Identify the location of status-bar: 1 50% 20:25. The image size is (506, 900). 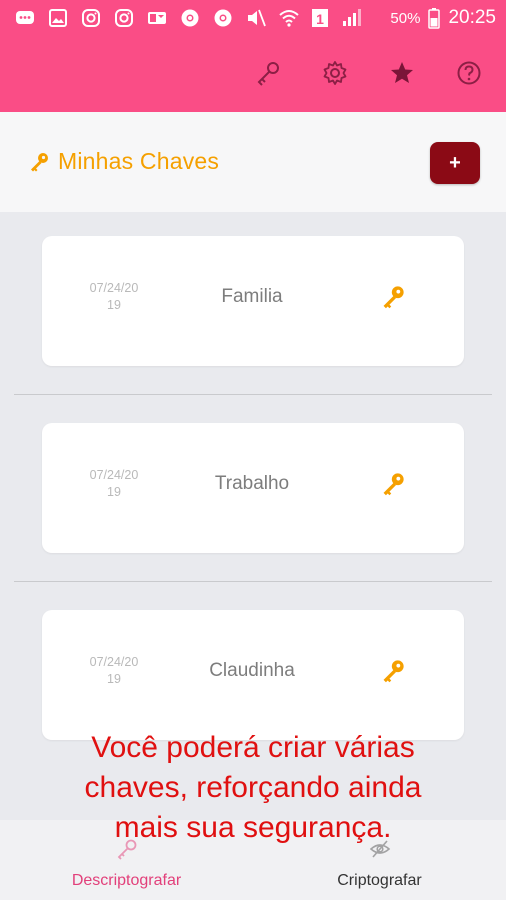
(253, 18).